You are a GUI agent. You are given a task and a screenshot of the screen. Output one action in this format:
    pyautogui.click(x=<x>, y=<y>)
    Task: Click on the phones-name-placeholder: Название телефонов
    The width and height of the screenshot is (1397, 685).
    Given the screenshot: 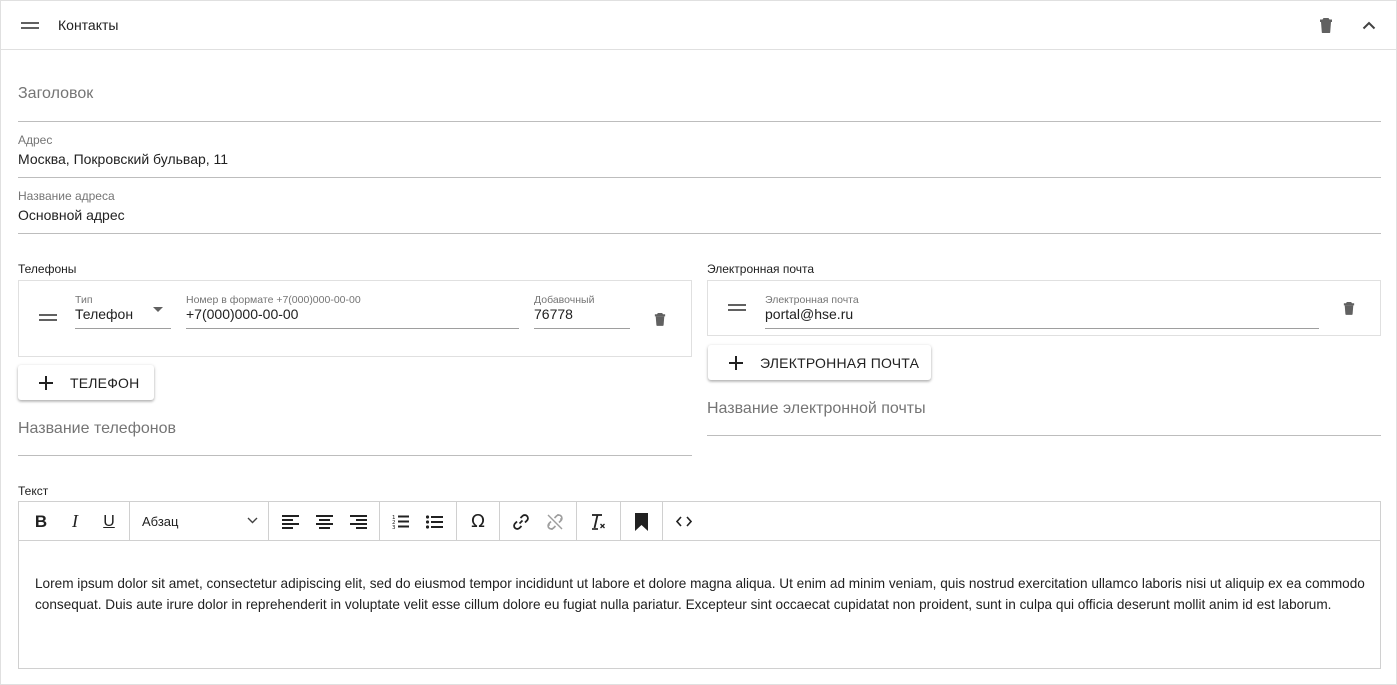 What is the action you would take?
    pyautogui.click(x=97, y=428)
    